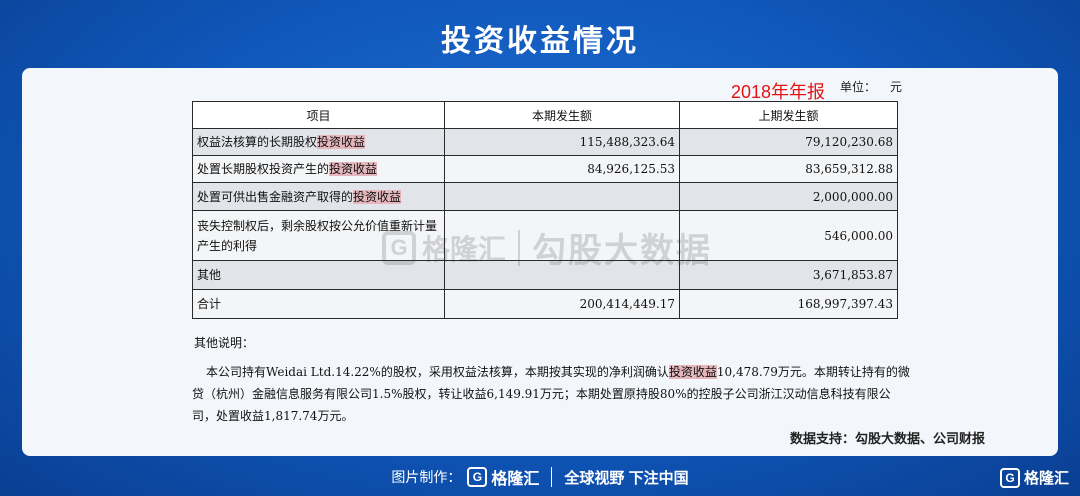 This screenshot has height=496, width=1080. Describe the element at coordinates (263, 169) in the screenshot. I see `row-item-text: 处置长期股权投资产生的` at that location.